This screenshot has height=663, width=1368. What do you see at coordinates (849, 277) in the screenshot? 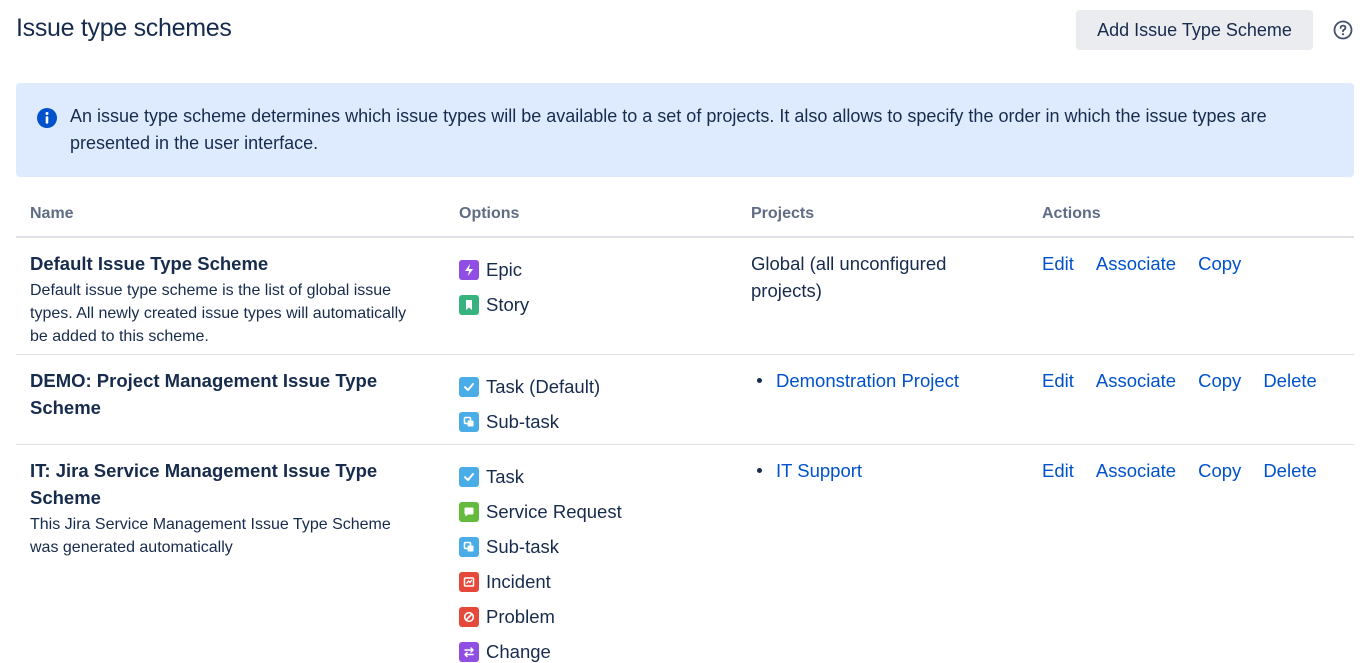
I see `projects-text: Global (all unconfigured projects)` at bounding box center [849, 277].